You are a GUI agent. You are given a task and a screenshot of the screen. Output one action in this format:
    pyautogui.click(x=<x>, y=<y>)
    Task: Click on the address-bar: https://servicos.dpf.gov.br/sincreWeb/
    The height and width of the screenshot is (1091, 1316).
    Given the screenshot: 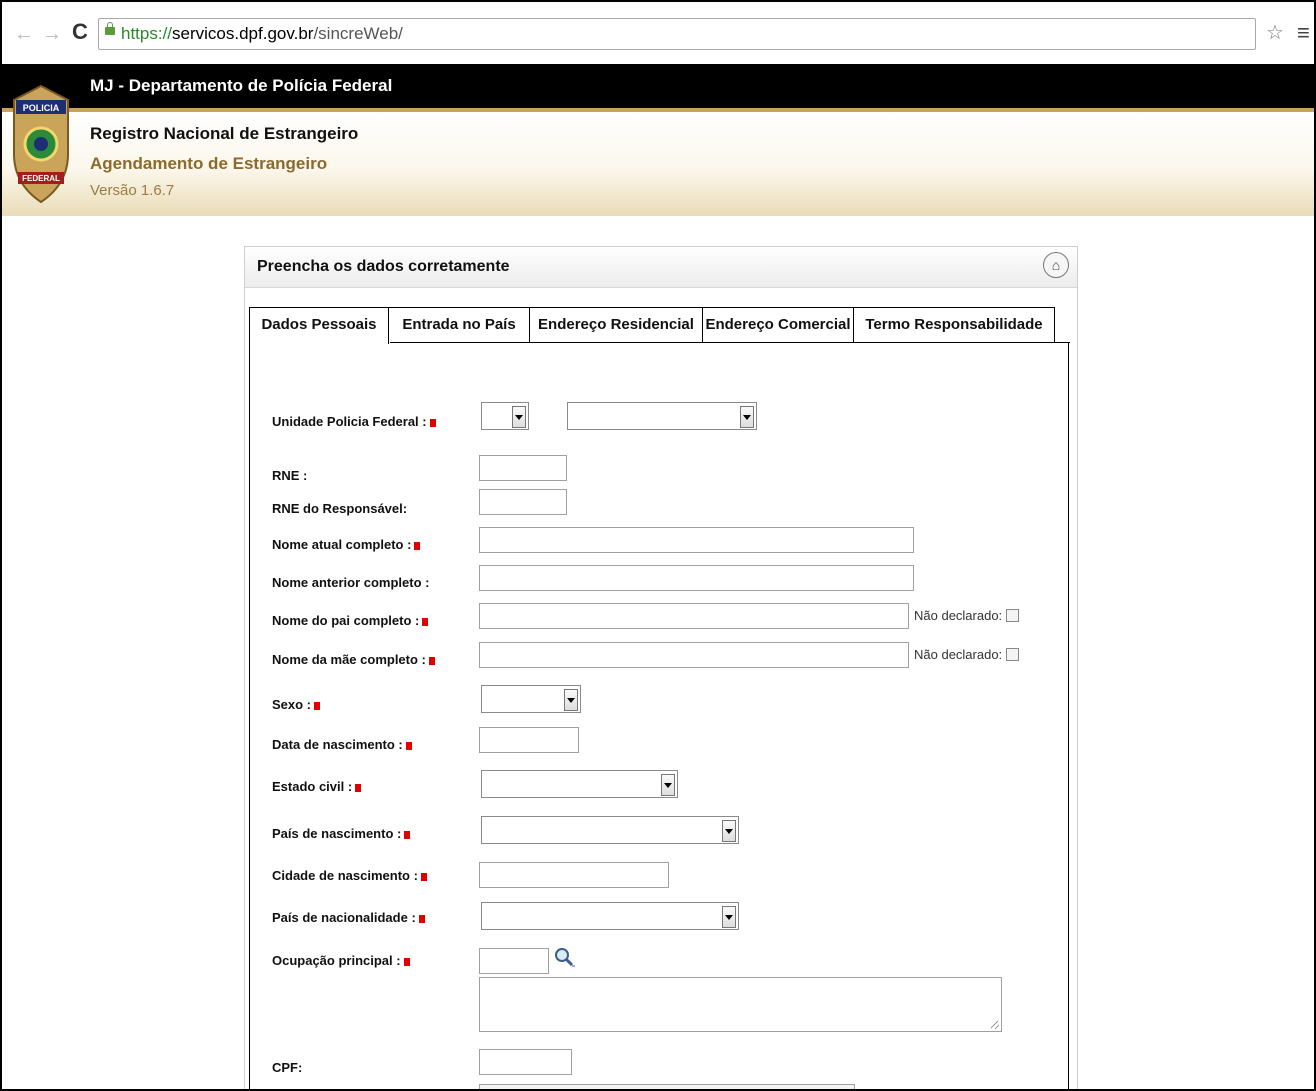 What is the action you would take?
    pyautogui.click(x=677, y=34)
    